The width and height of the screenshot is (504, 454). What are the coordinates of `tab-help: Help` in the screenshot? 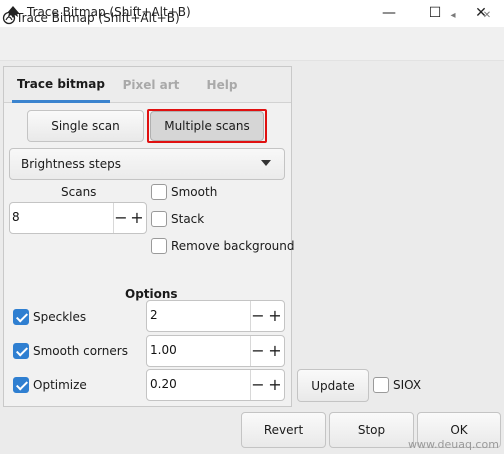 It's located at (222, 85).